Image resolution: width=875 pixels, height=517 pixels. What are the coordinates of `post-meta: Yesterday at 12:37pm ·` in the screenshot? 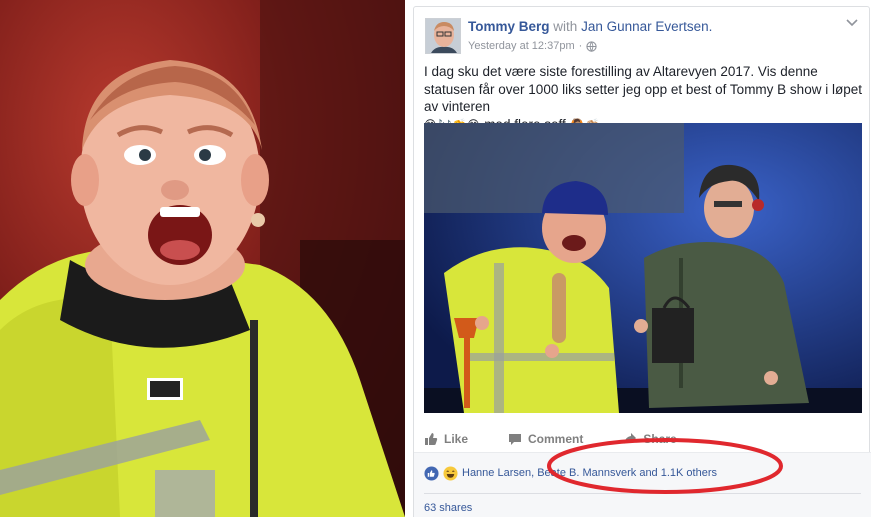 It's located at (532, 46).